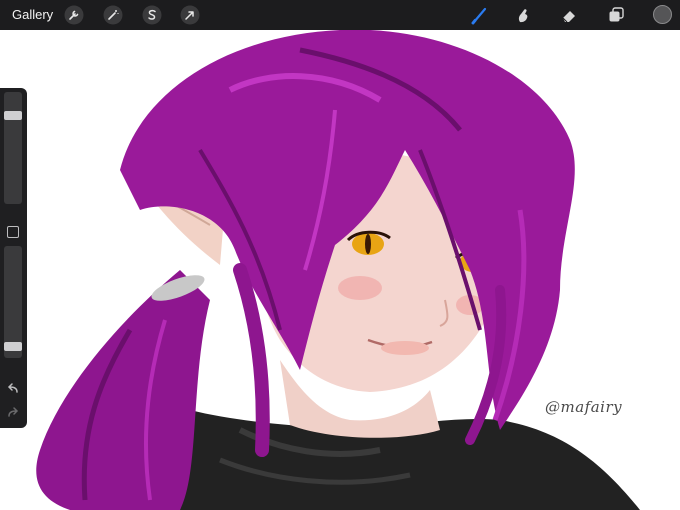  Describe the element at coordinates (74, 15) in the screenshot. I see `wrench-icon` at that location.